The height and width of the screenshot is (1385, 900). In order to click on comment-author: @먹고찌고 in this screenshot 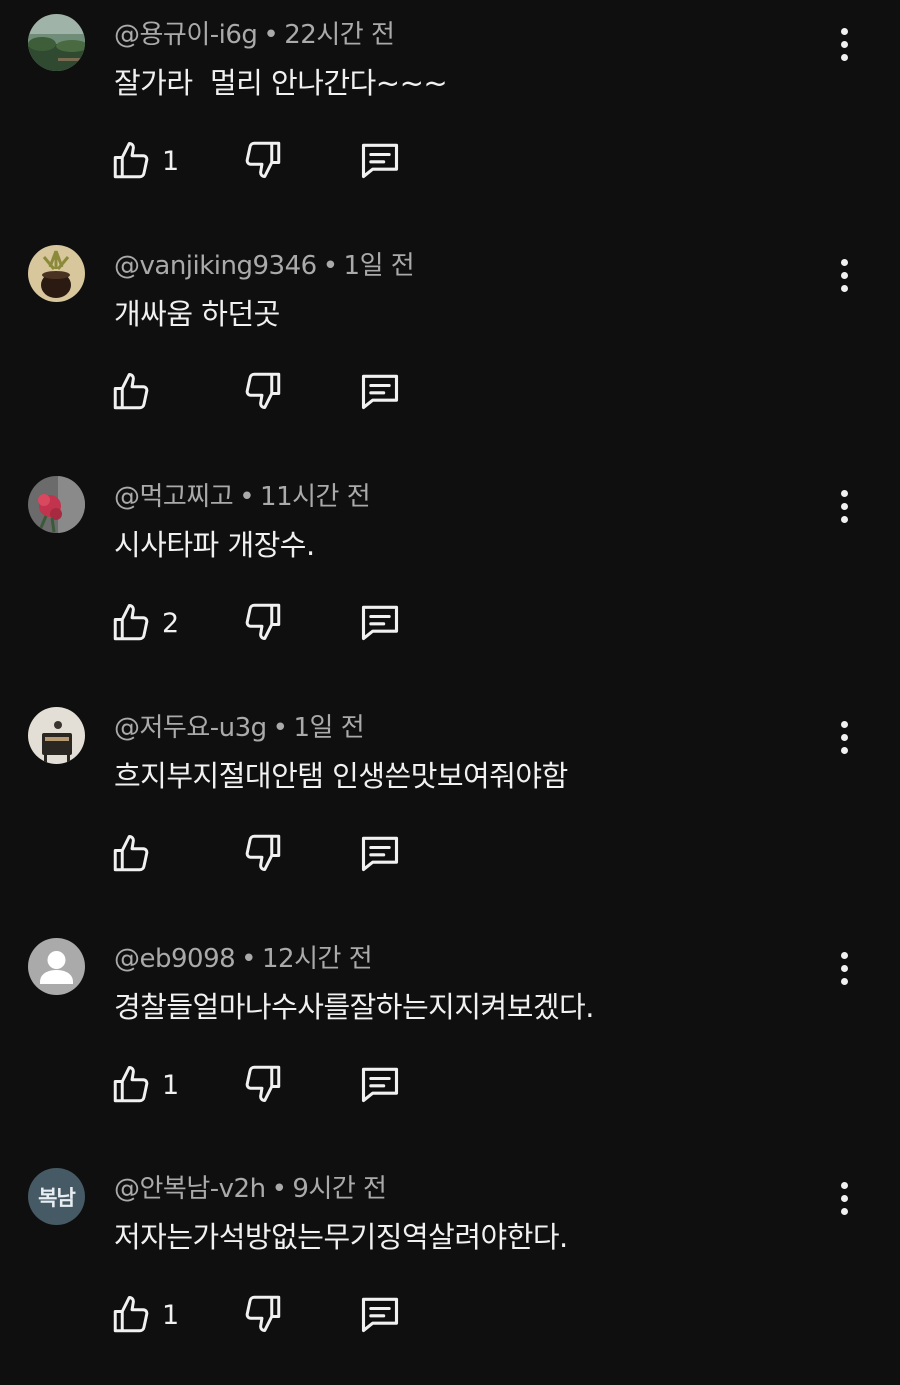, I will do `click(174, 497)`.